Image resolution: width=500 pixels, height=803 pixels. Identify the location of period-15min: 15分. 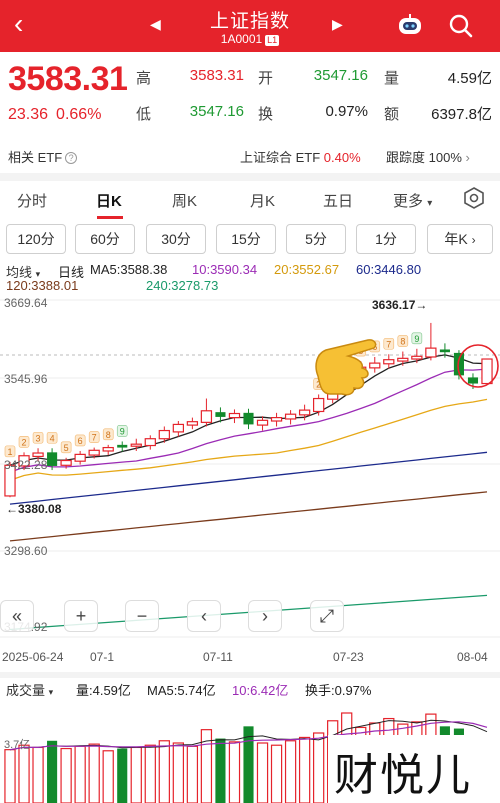
(246, 239).